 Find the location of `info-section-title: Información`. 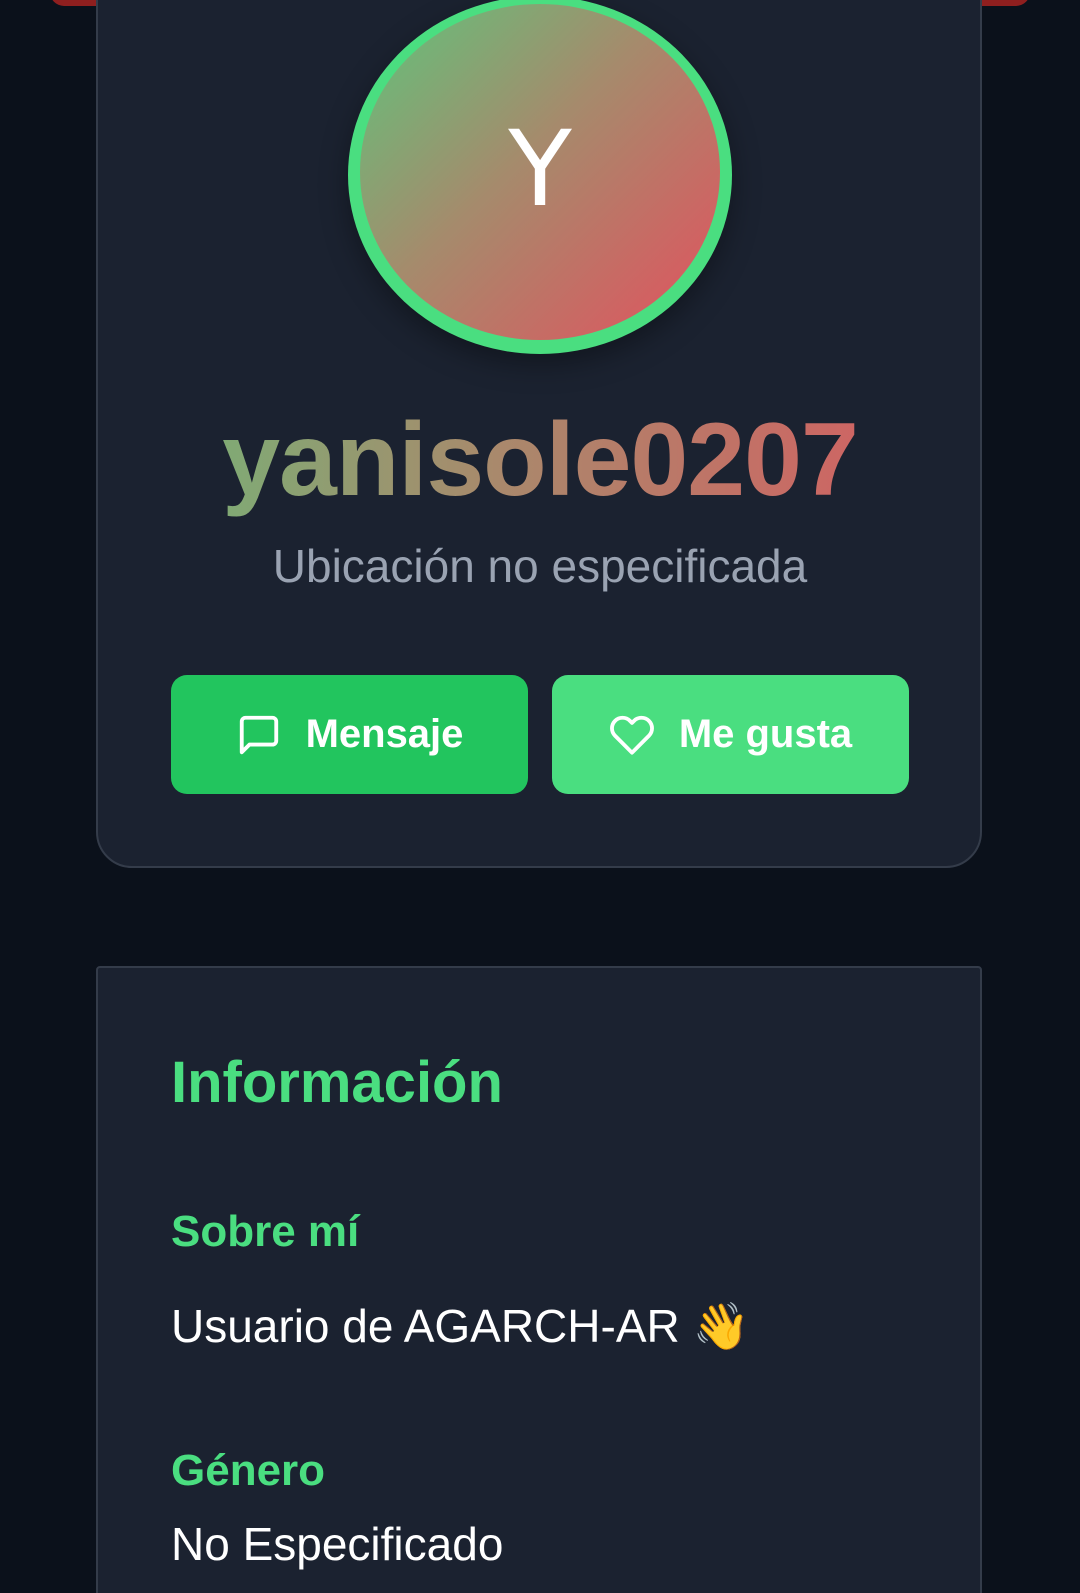

info-section-title: Información is located at coordinates (337, 1082).